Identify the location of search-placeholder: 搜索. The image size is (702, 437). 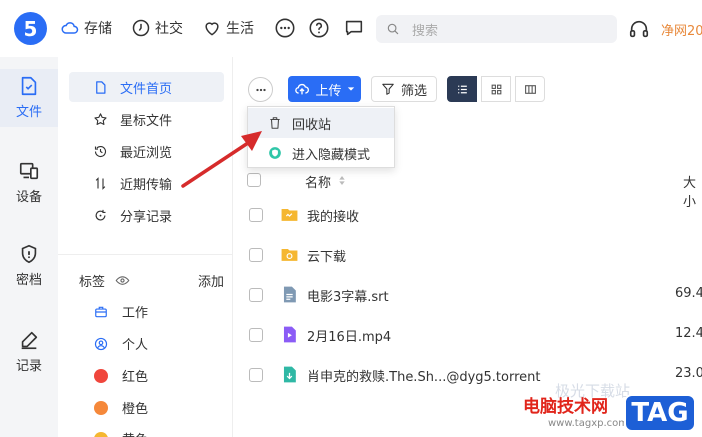
(425, 31).